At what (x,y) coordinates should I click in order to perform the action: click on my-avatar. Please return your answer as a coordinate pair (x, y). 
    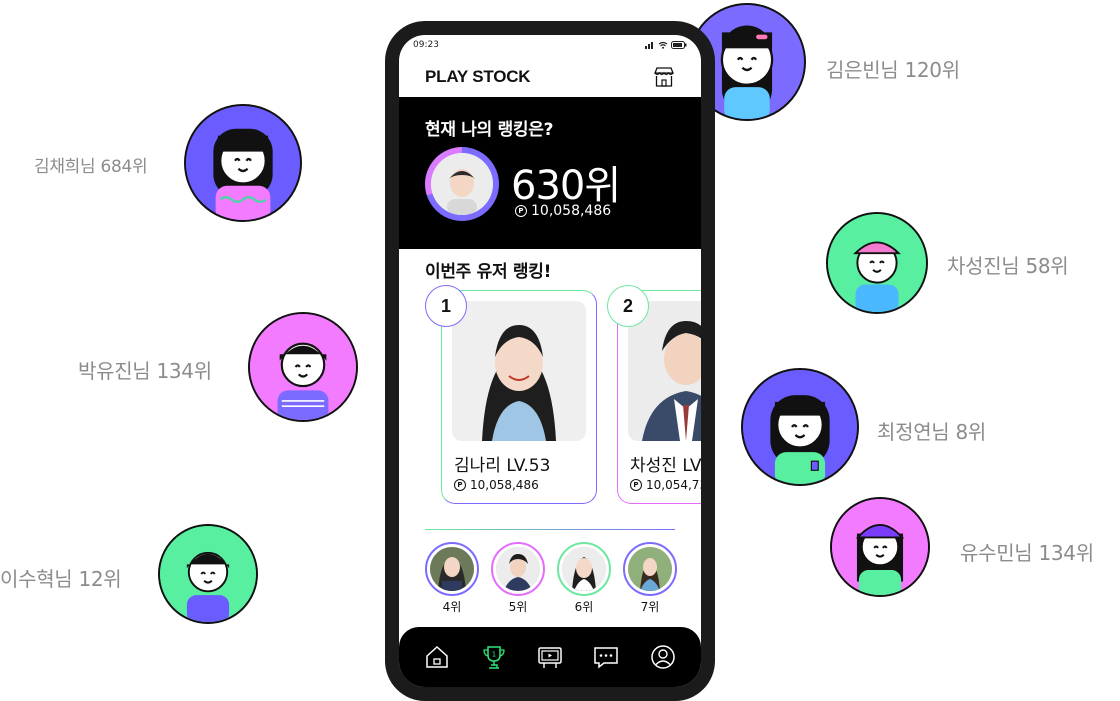
    Looking at the image, I should click on (462, 184).